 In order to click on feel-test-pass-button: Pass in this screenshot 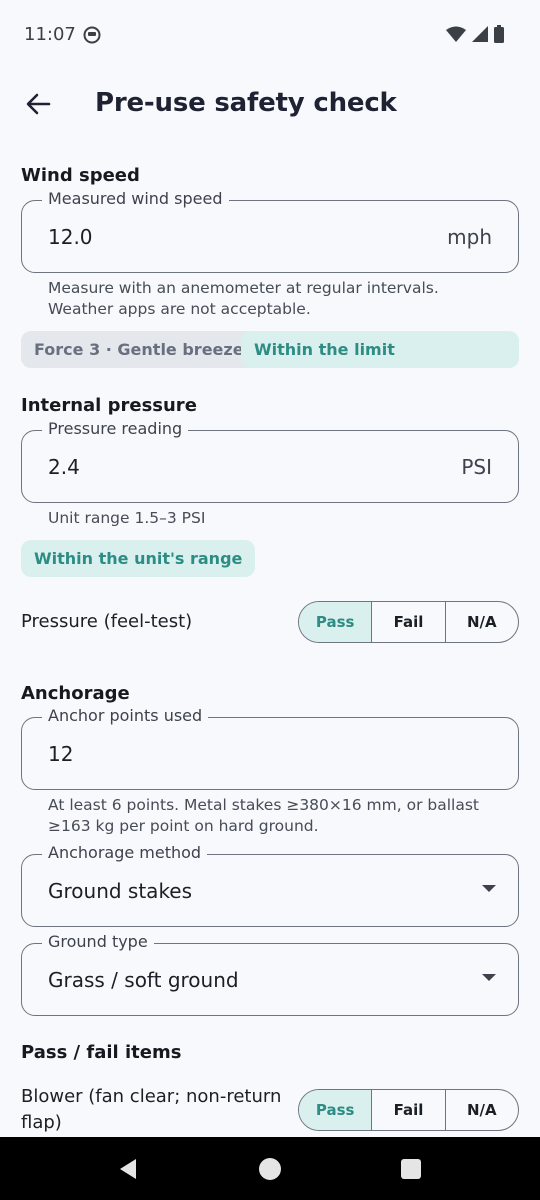, I will do `click(336, 622)`.